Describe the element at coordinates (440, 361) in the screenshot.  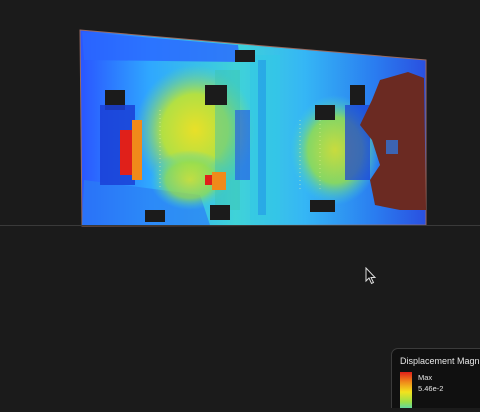
I see `legend-title: Displacement Magnitu` at that location.